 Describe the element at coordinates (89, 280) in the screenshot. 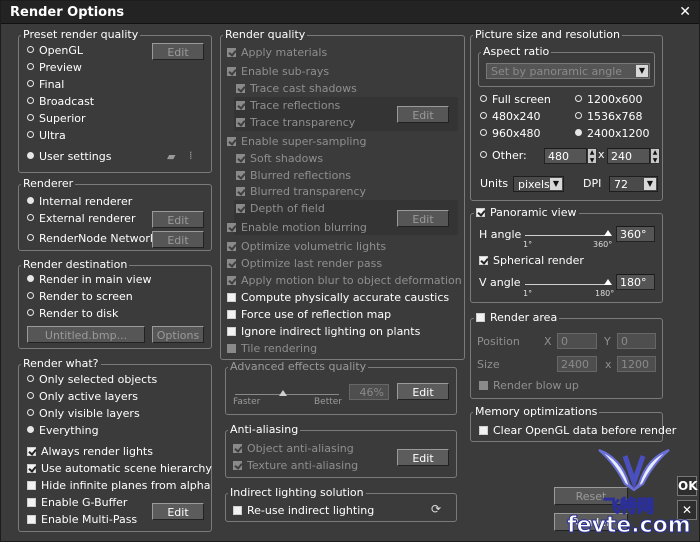

I see `dest-main-view: Render in main view` at that location.